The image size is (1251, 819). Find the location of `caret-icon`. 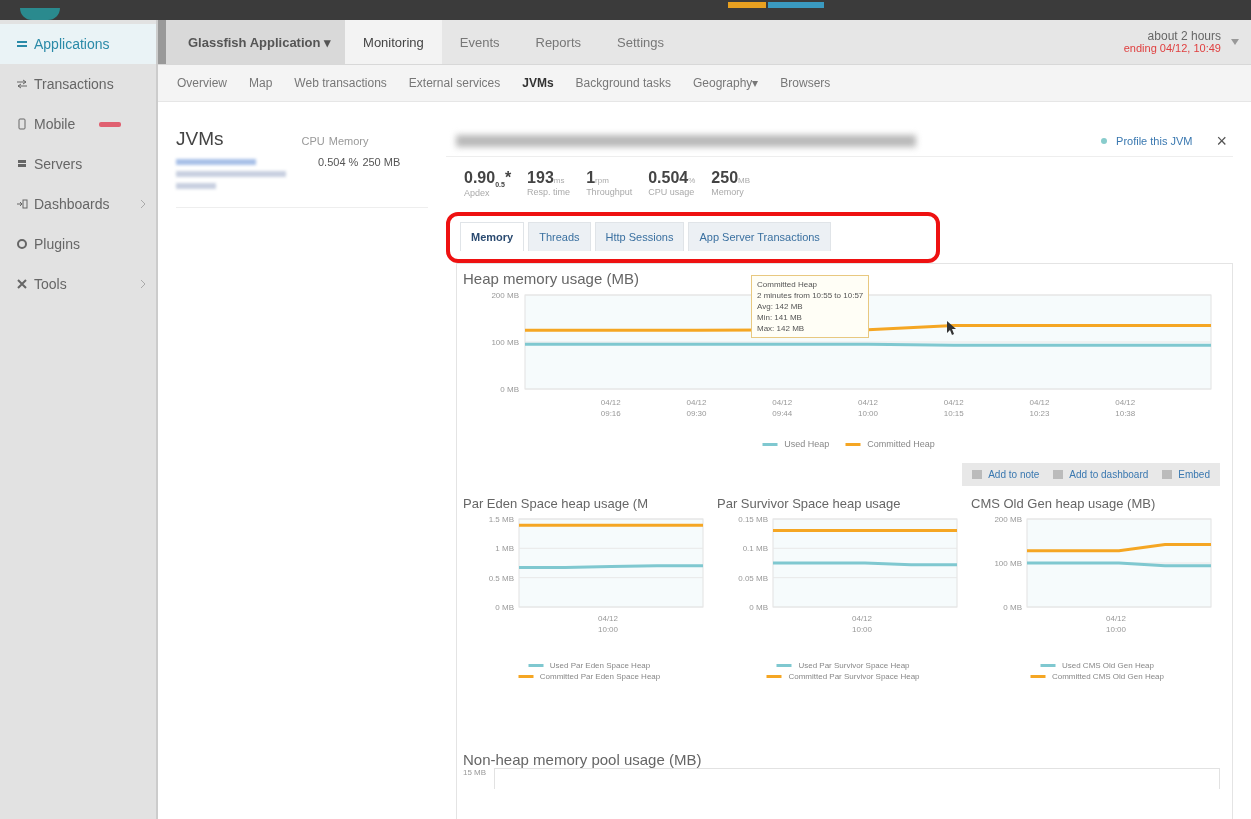

caret-icon is located at coordinates (1235, 42).